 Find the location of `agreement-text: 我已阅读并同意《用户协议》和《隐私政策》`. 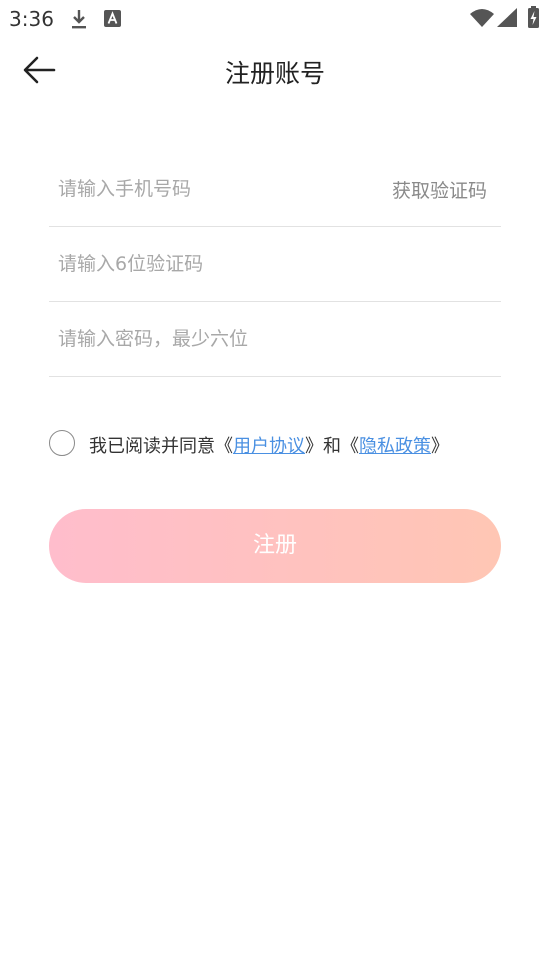

agreement-text: 我已阅读并同意《用户协议》和《隐私政策》 is located at coordinates (269, 445).